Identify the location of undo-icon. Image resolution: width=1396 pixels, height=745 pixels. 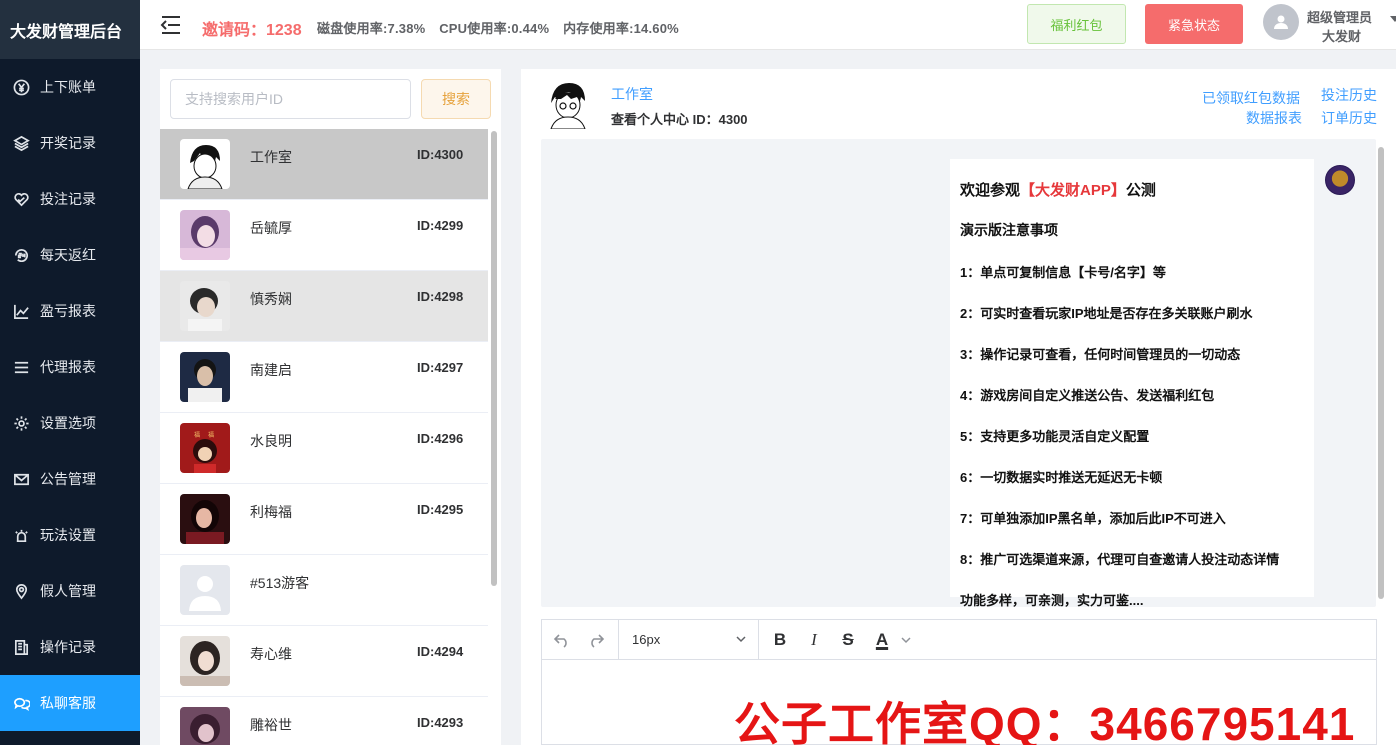
(562, 640).